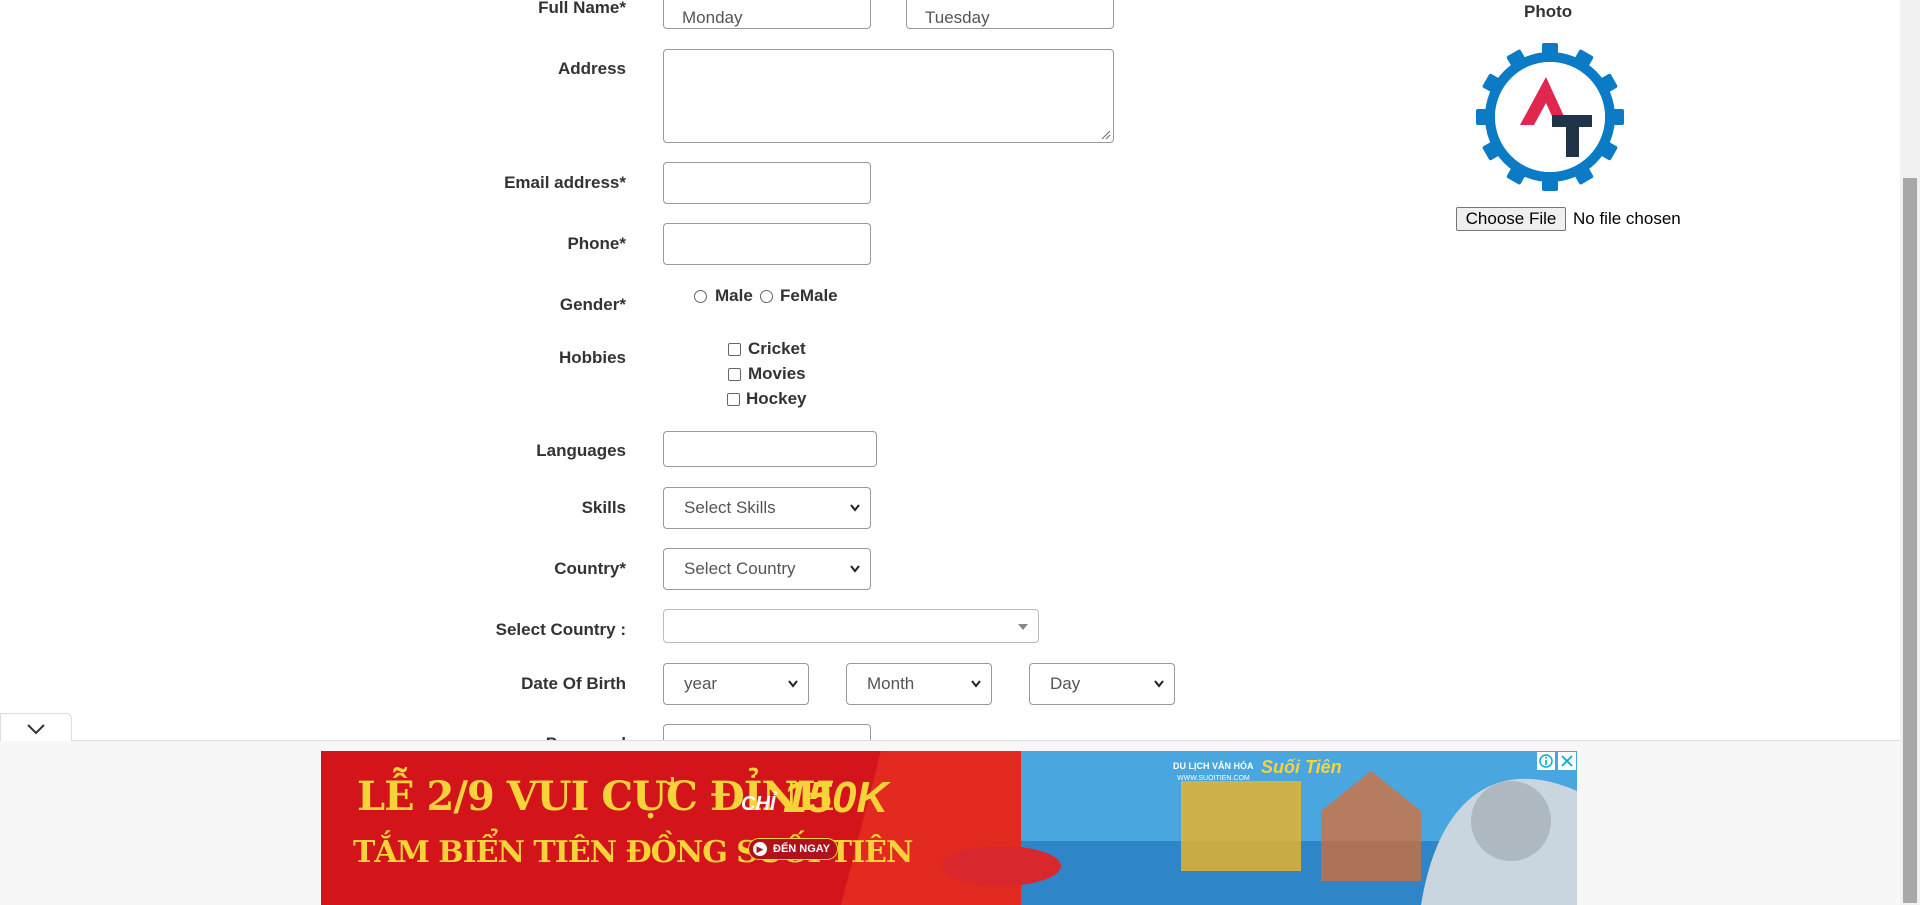 This screenshot has height=905, width=1920. What do you see at coordinates (736, 684) in the screenshot?
I see `dob-year-select: year` at bounding box center [736, 684].